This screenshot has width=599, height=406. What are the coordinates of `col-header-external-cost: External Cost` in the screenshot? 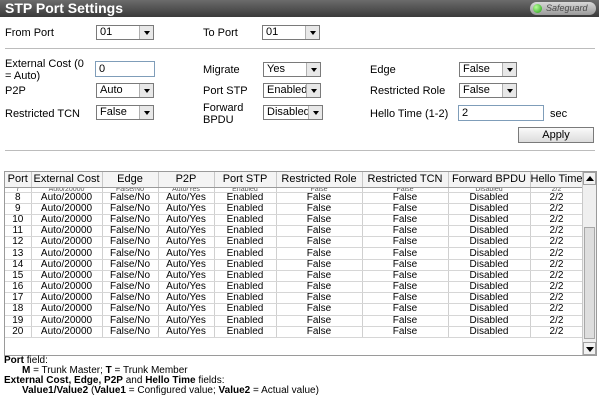 It's located at (67, 180).